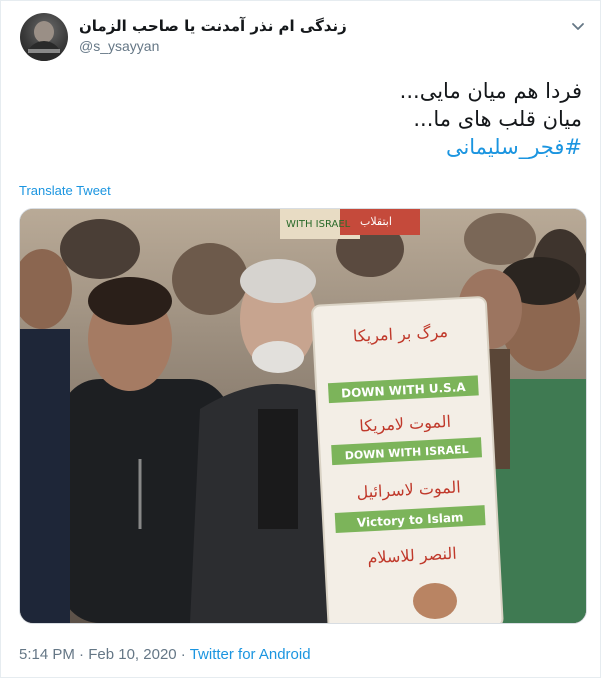 Image resolution: width=601 pixels, height=678 pixels. Describe the element at coordinates (44, 51) in the screenshot. I see `avatar-caption` at that location.